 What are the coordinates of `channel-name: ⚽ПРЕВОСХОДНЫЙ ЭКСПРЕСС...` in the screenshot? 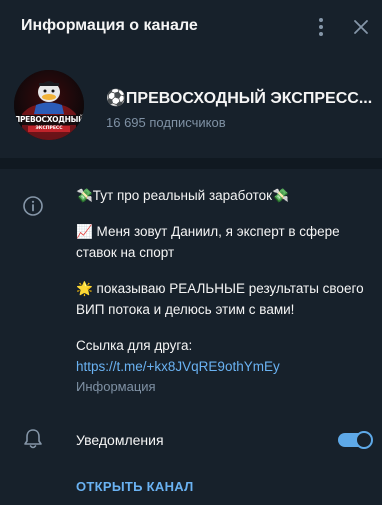 It's located at (239, 98).